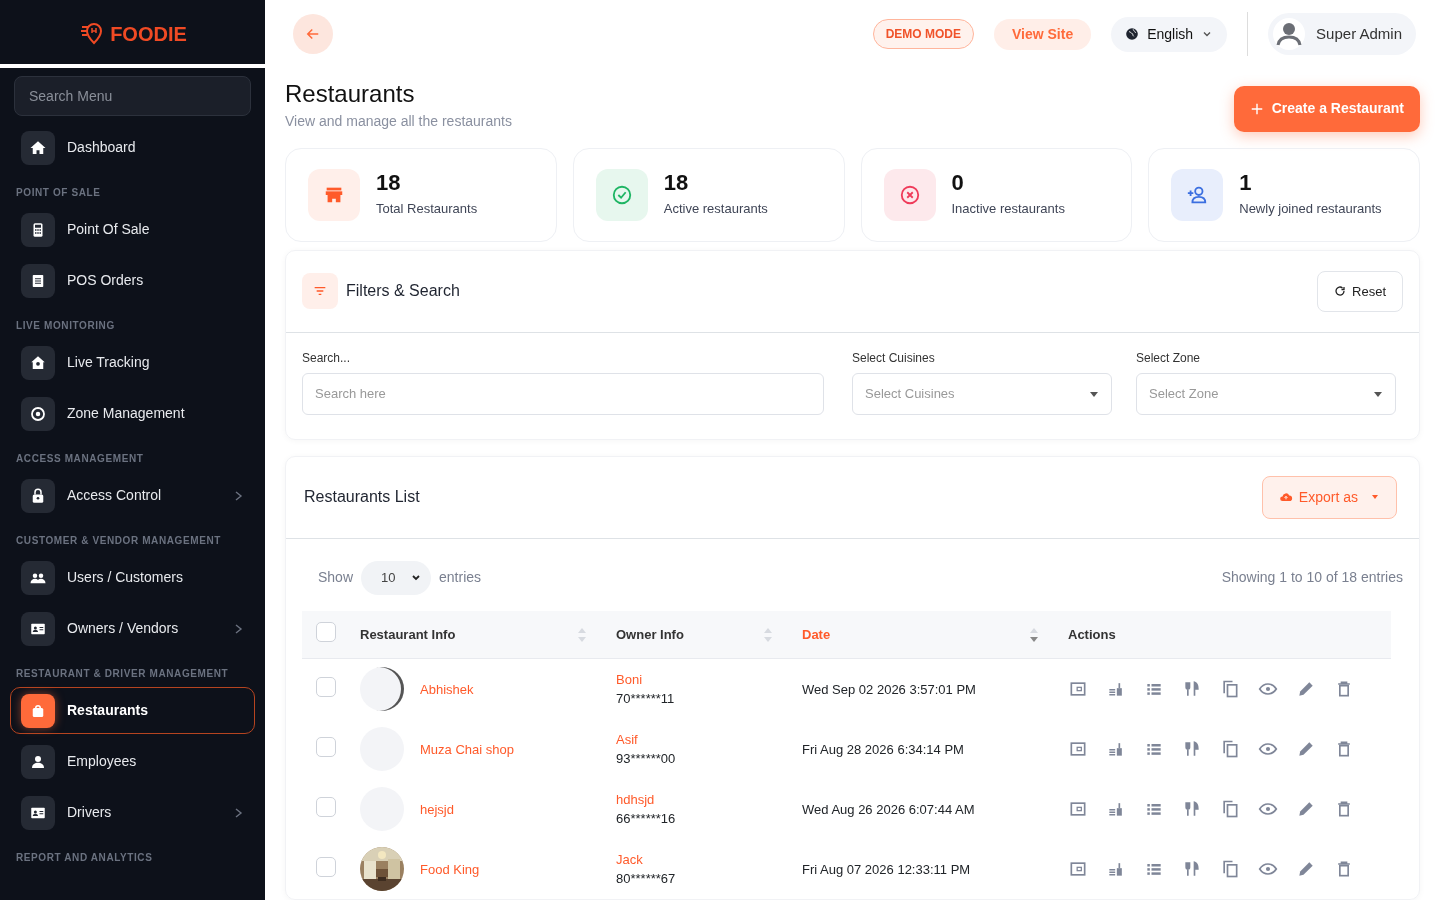  Describe the element at coordinates (132, 413) in the screenshot. I see `sidebar-item: Zone Management` at that location.